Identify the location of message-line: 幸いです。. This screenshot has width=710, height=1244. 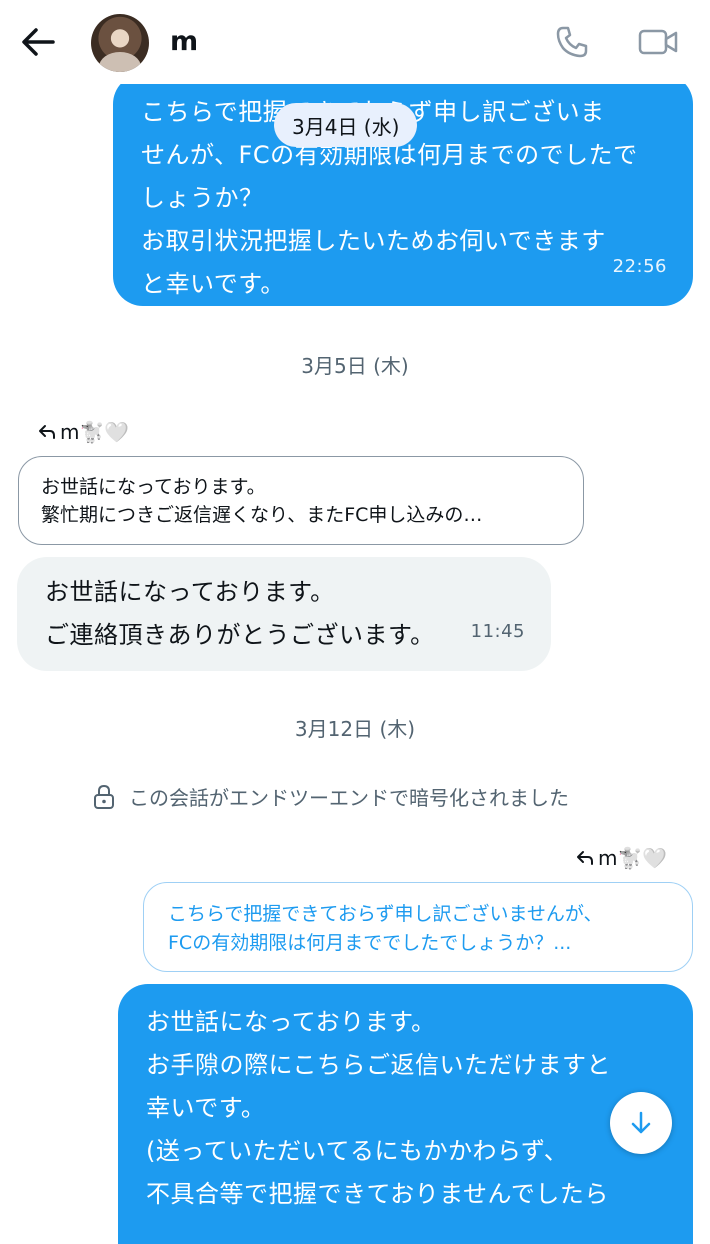
(206, 1108).